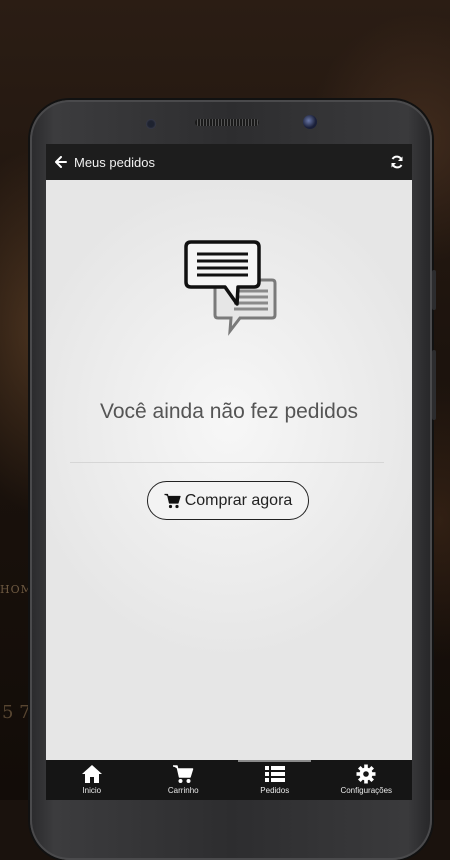  I want to click on nav-label-inicio: Inicio, so click(92, 790).